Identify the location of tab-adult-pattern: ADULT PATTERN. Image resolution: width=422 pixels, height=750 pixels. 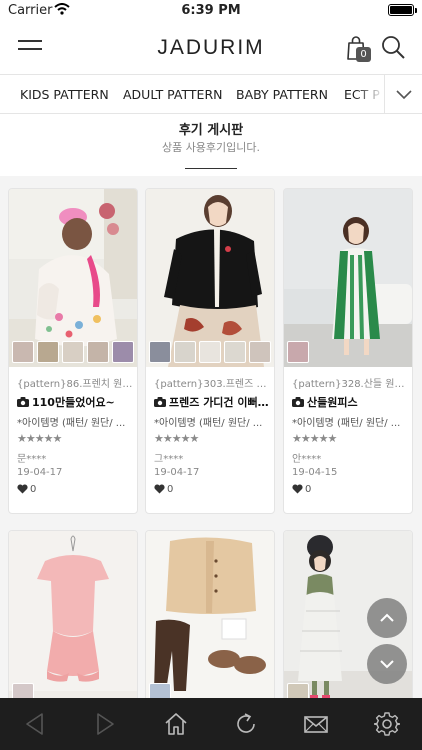
(172, 94).